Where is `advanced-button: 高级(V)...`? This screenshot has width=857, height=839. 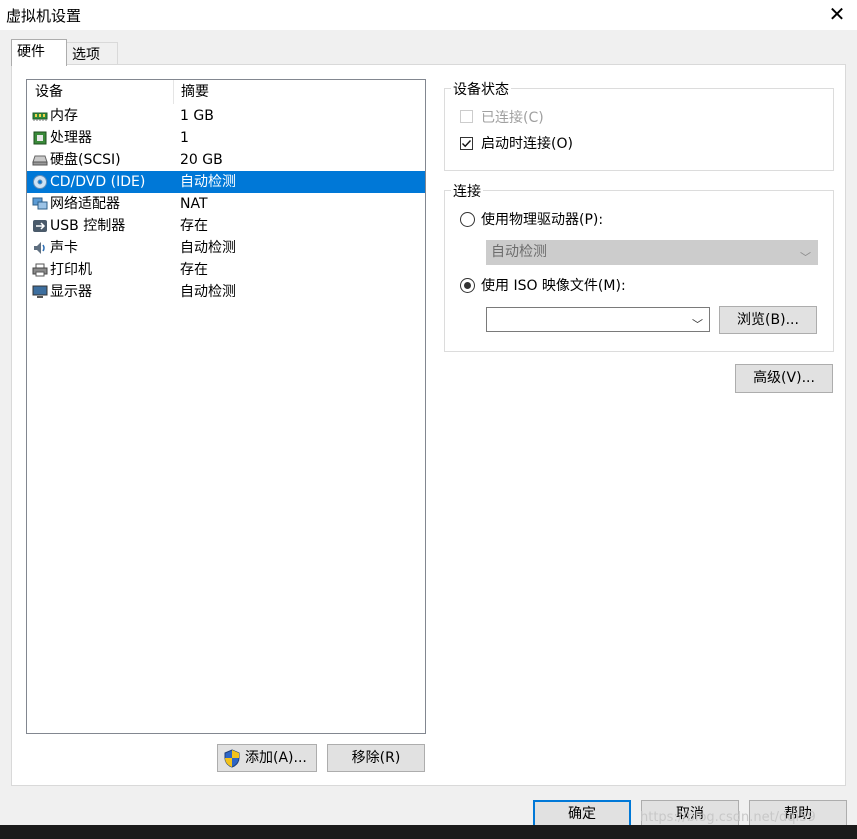 advanced-button: 高级(V)... is located at coordinates (784, 378).